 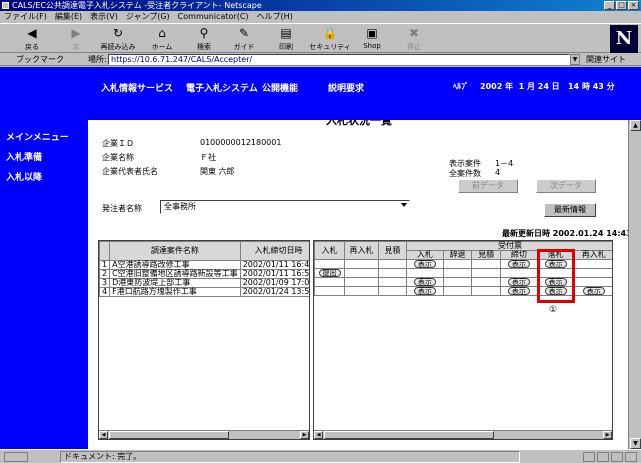 I want to click on back-button: ◀ 戻る, so click(x=32, y=39).